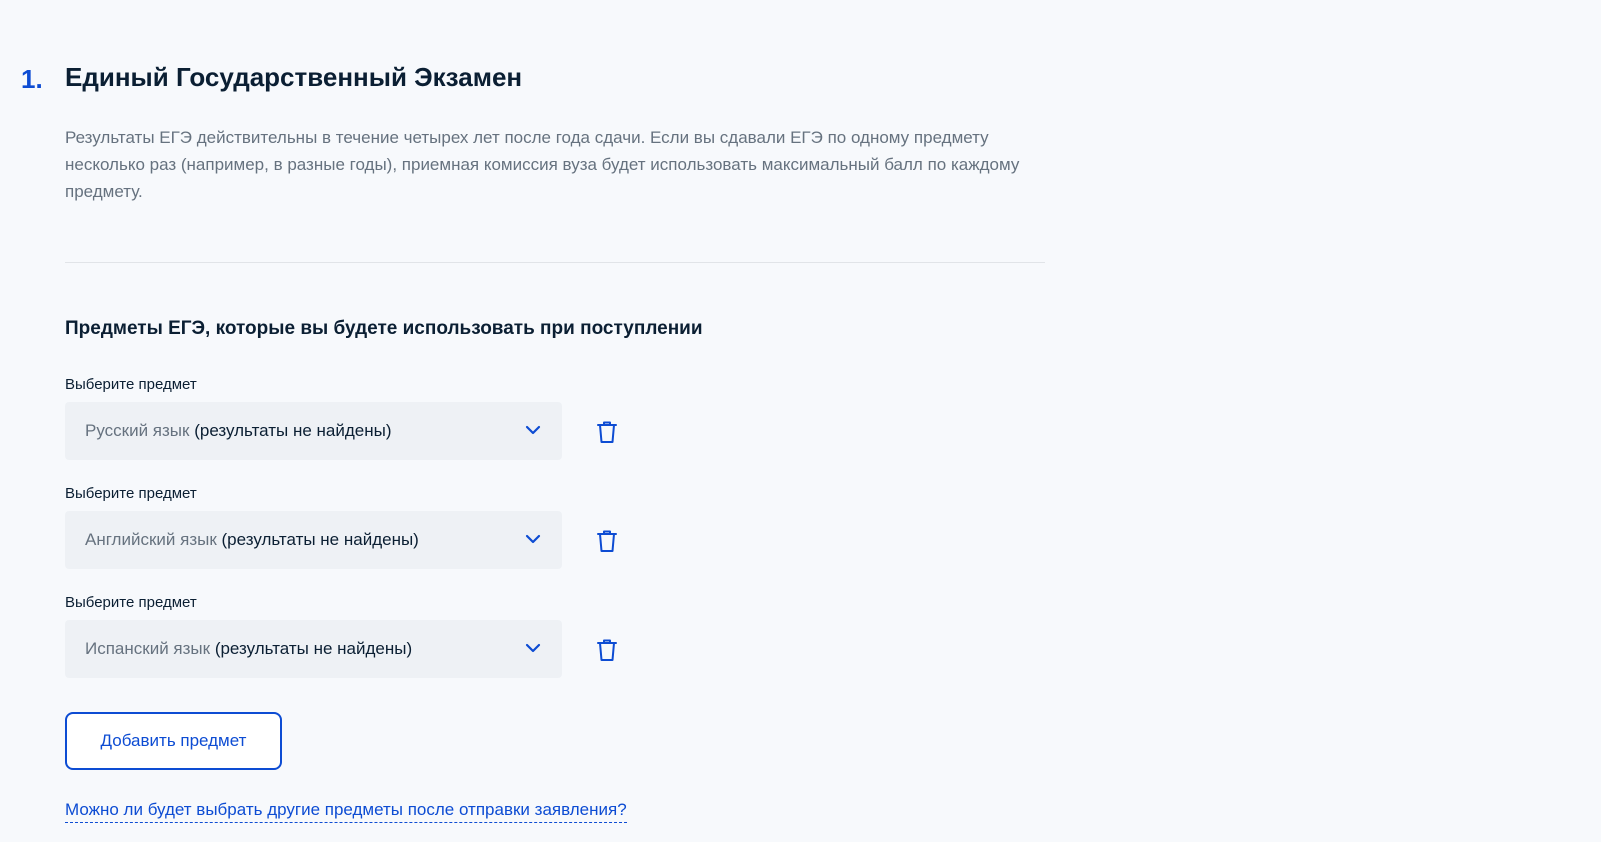 This screenshot has width=1601, height=842. I want to click on subject-select: Русский язык (результаты не найдены), so click(313, 431).